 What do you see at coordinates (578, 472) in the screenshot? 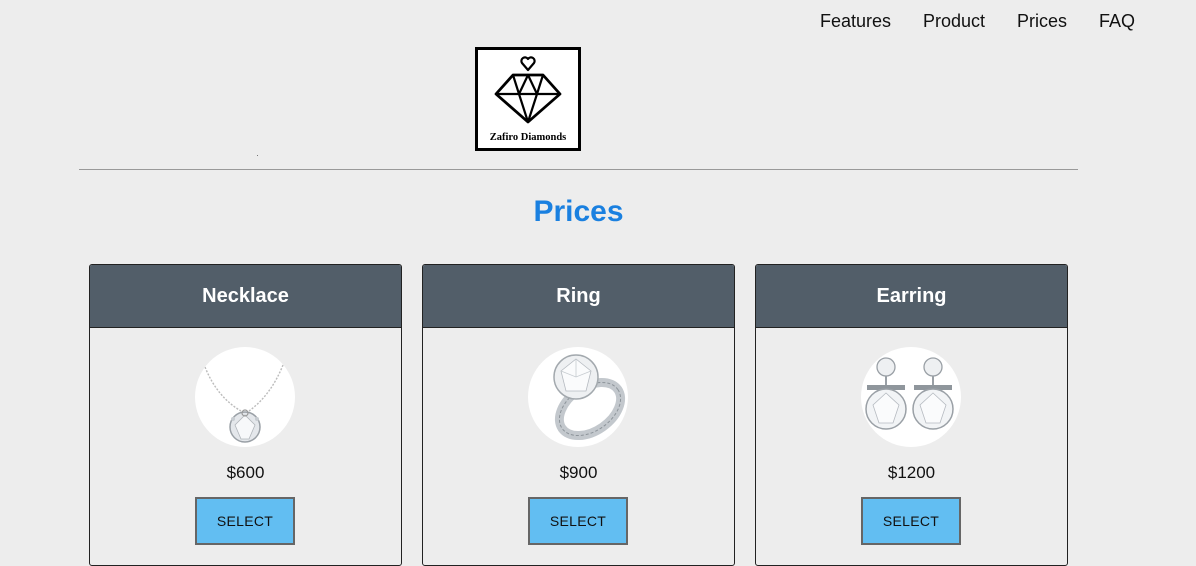
I see `card-price: $900` at bounding box center [578, 472].